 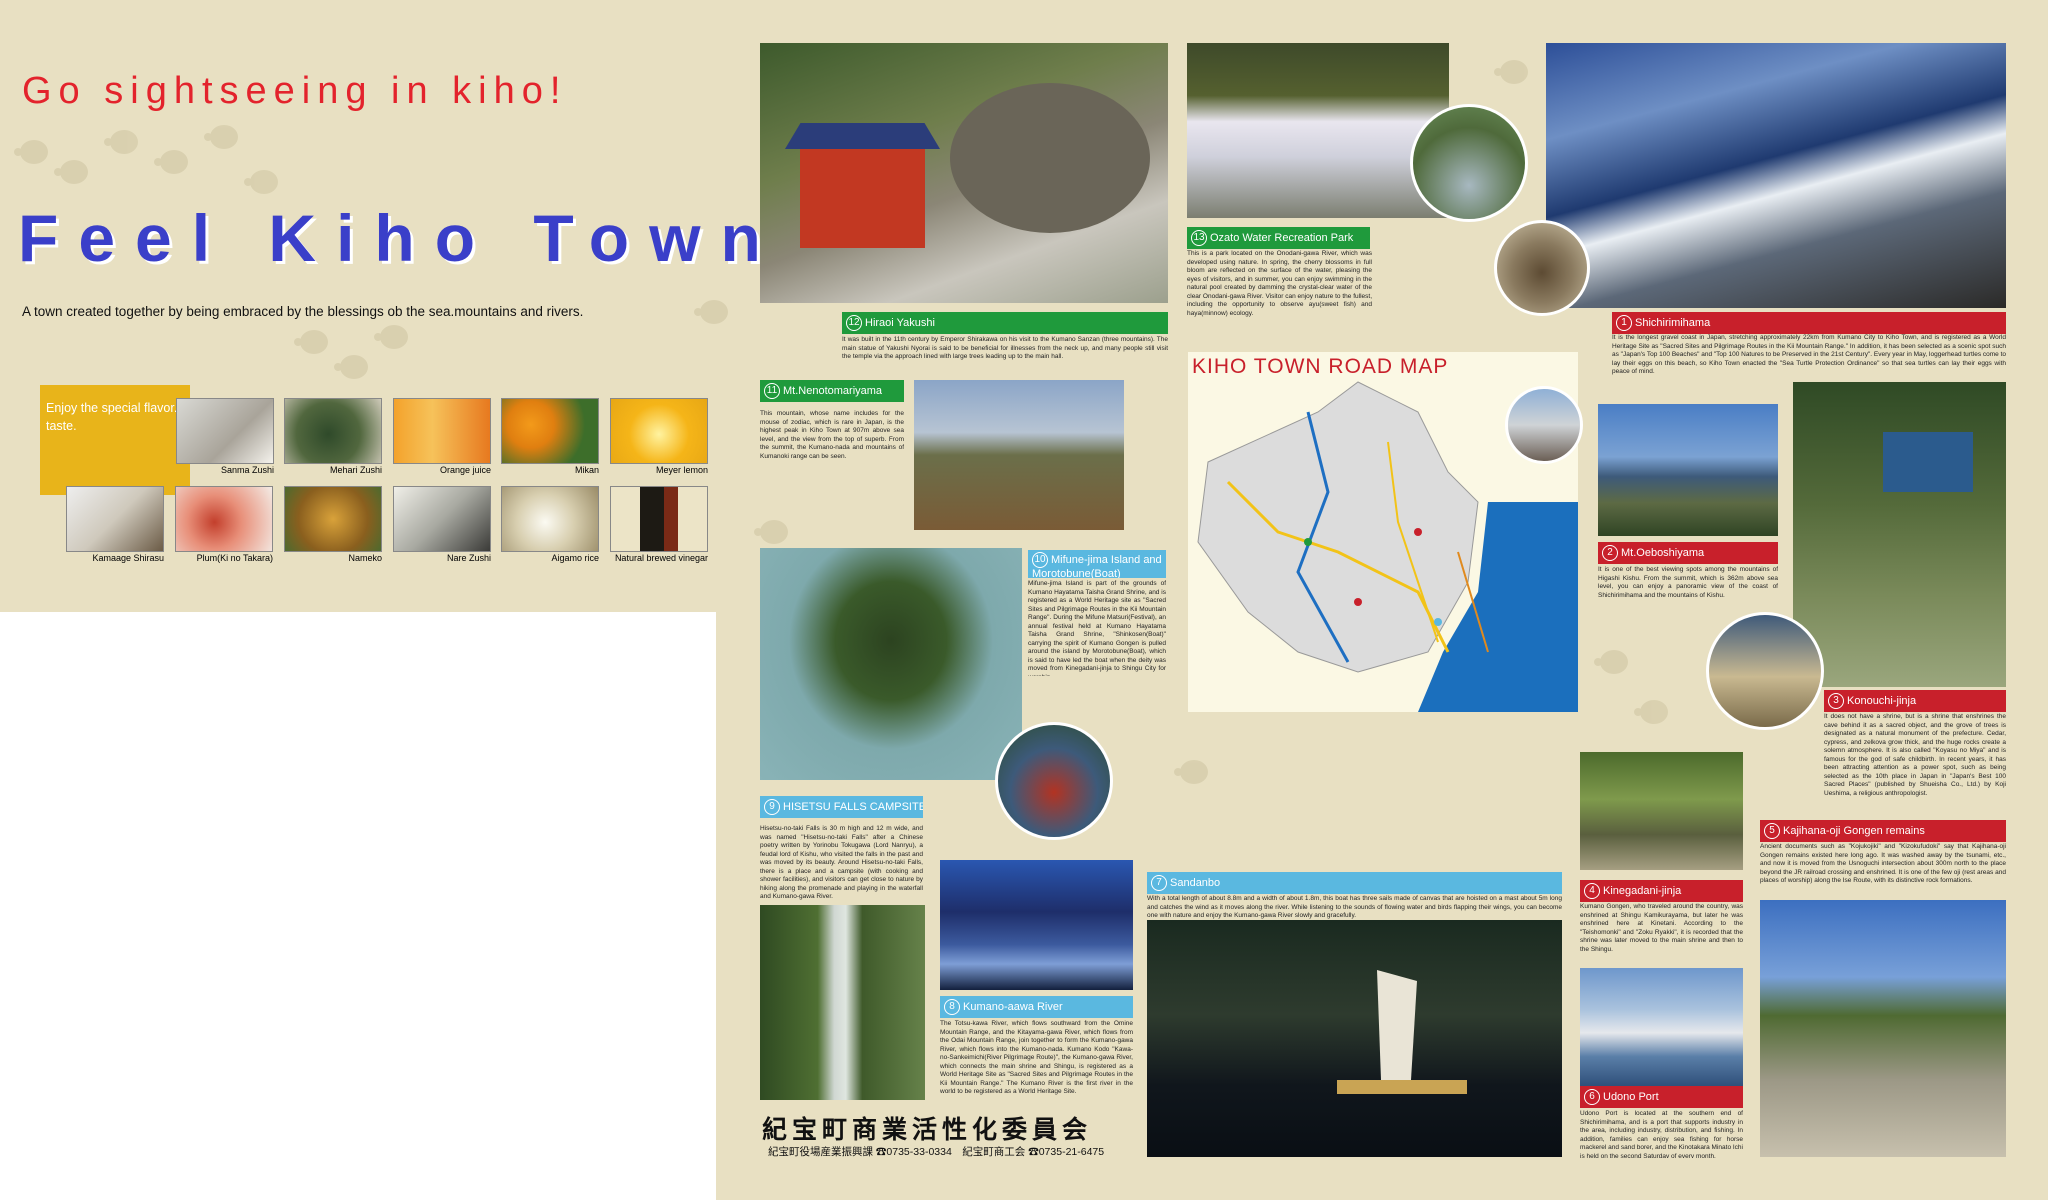 I want to click on spot-header-kajihana-oji: 5 Kajihana-oji Gongen remains, so click(x=1883, y=831).